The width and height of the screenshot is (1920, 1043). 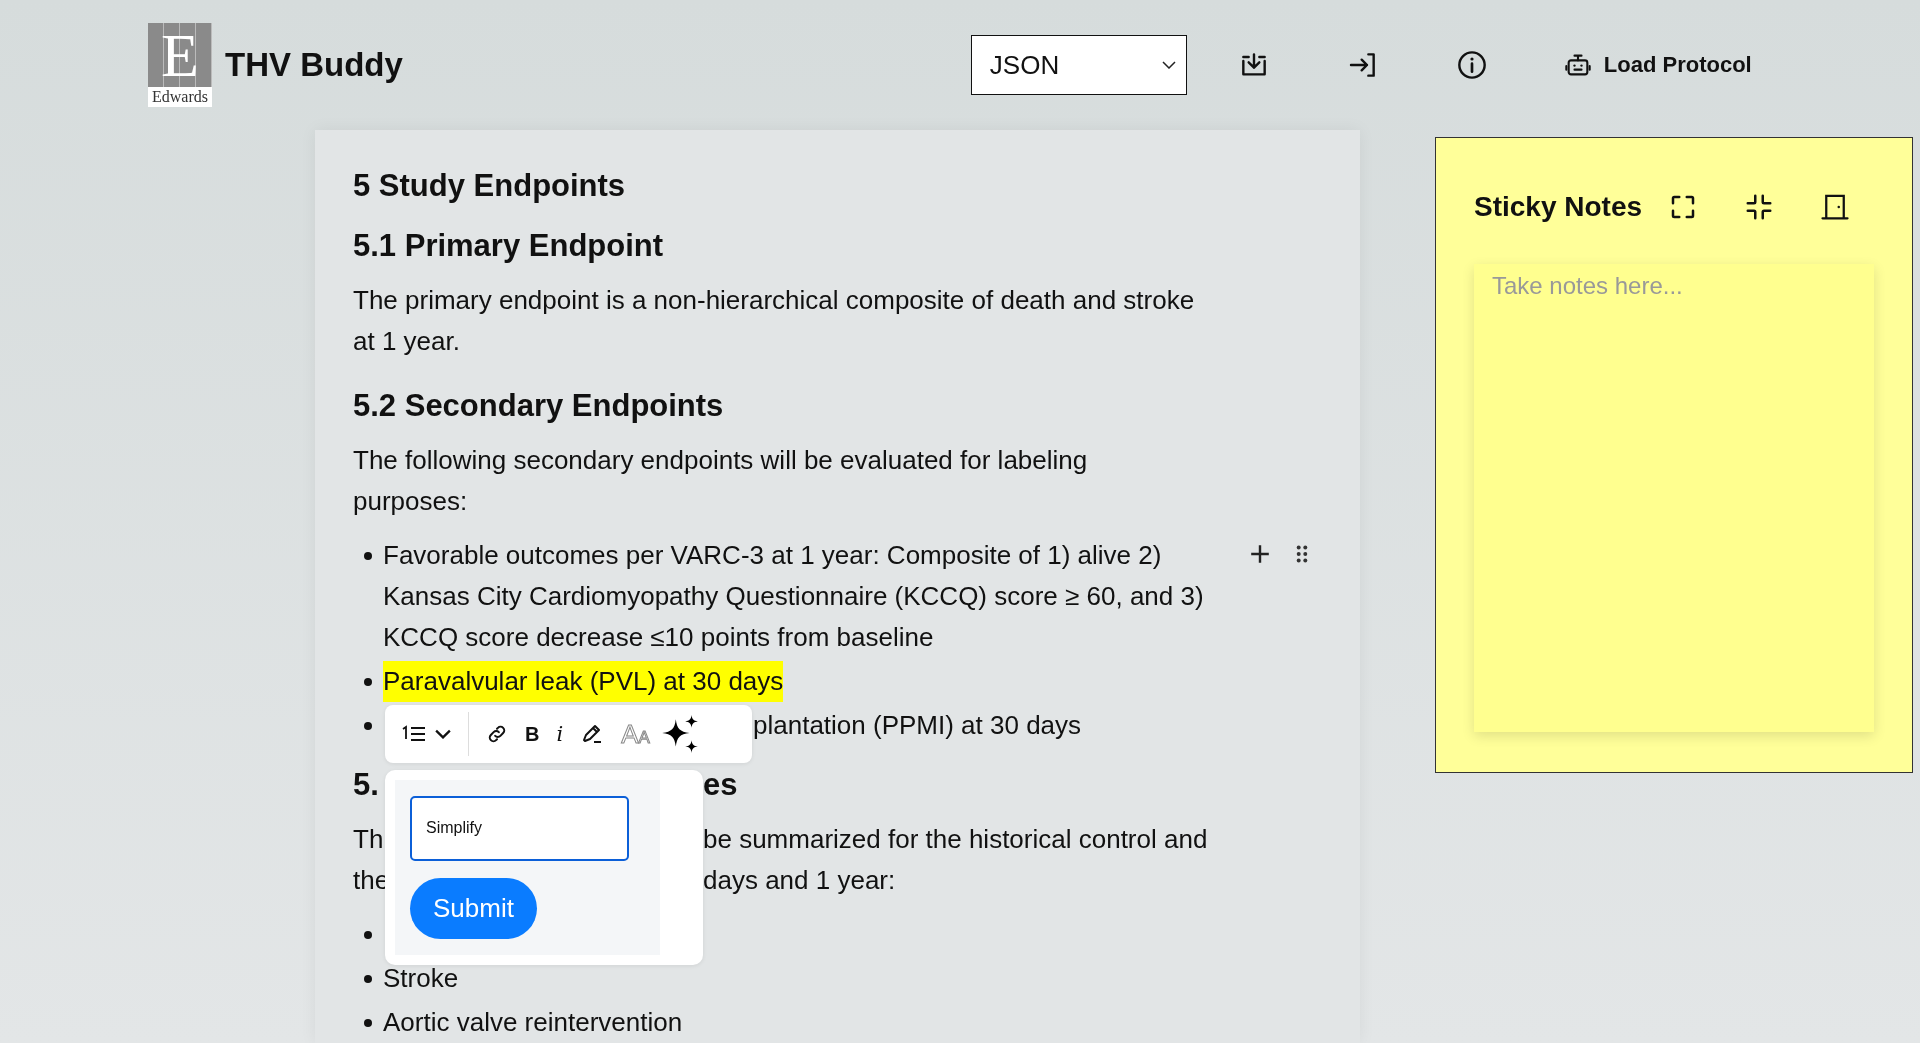 What do you see at coordinates (721, 785) in the screenshot?
I see `section-heading: es` at bounding box center [721, 785].